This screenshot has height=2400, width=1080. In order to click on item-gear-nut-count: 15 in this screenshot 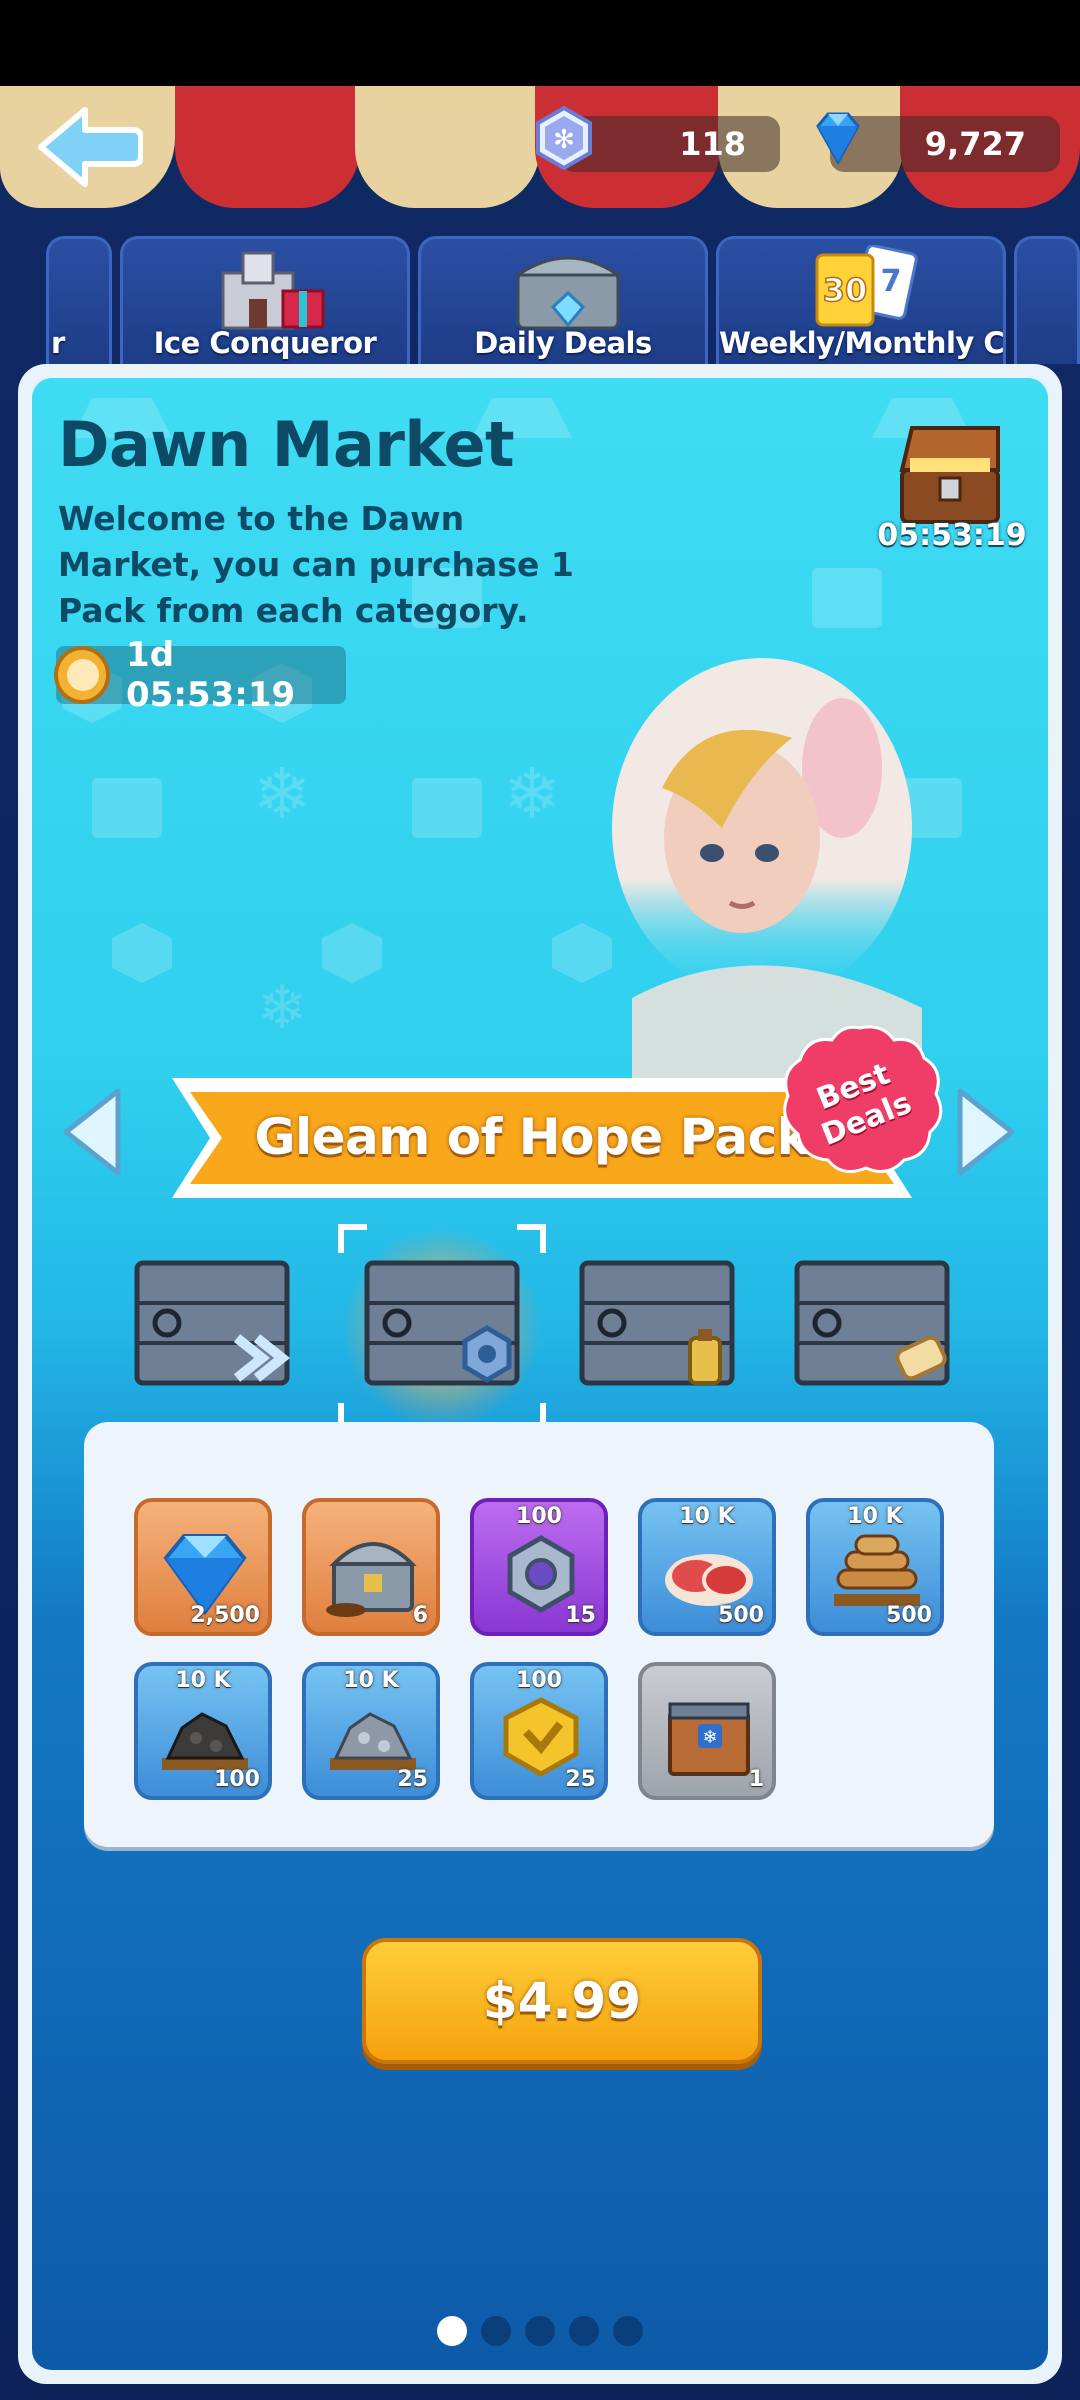, I will do `click(580, 1615)`.